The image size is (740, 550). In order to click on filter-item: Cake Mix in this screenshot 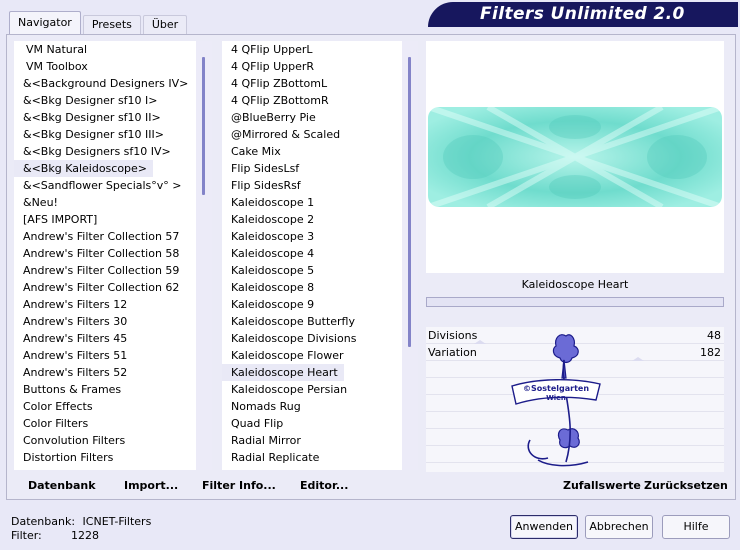, I will do `click(312, 151)`.